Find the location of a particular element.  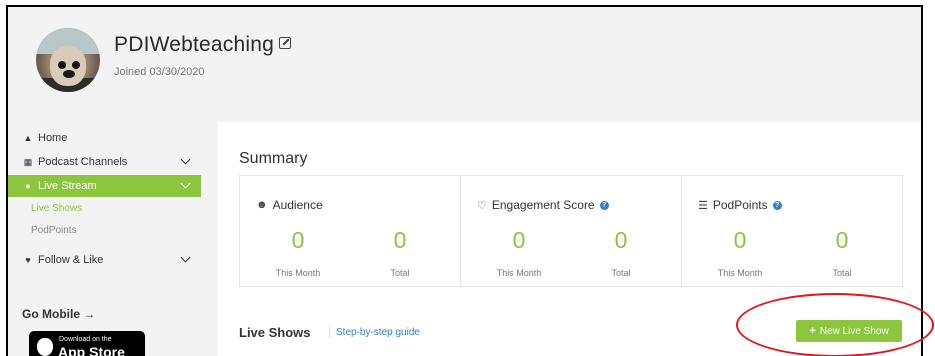

user-icon: ☻ is located at coordinates (262, 205).